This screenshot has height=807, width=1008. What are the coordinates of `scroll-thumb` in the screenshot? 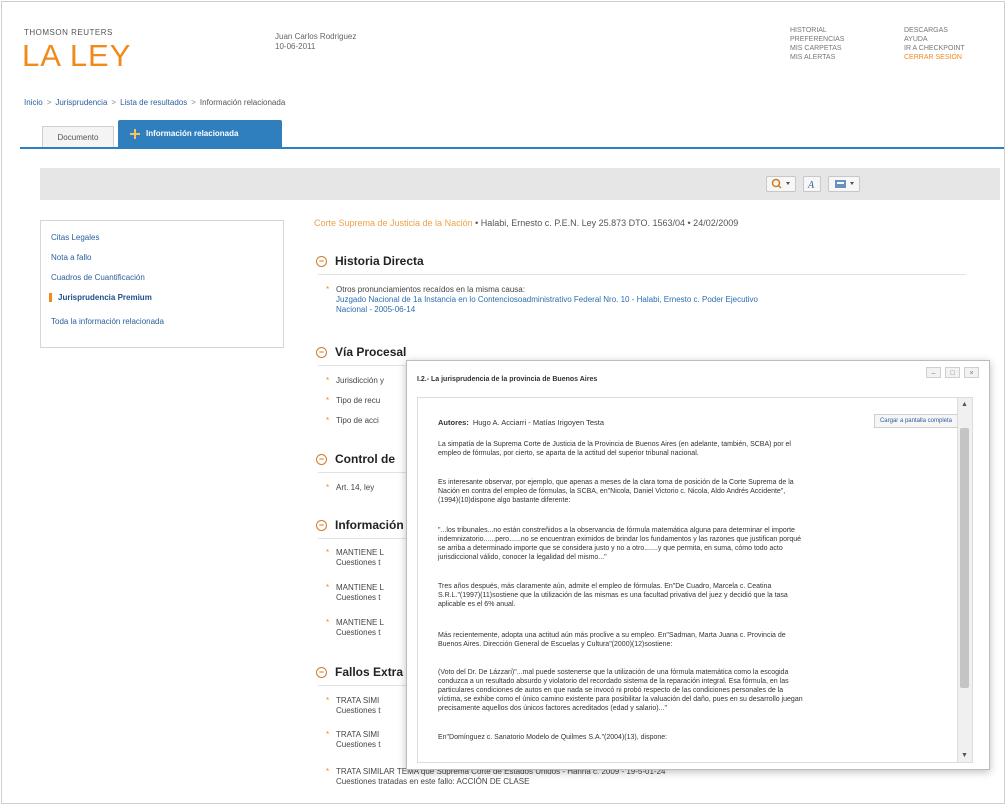 It's located at (964, 558).